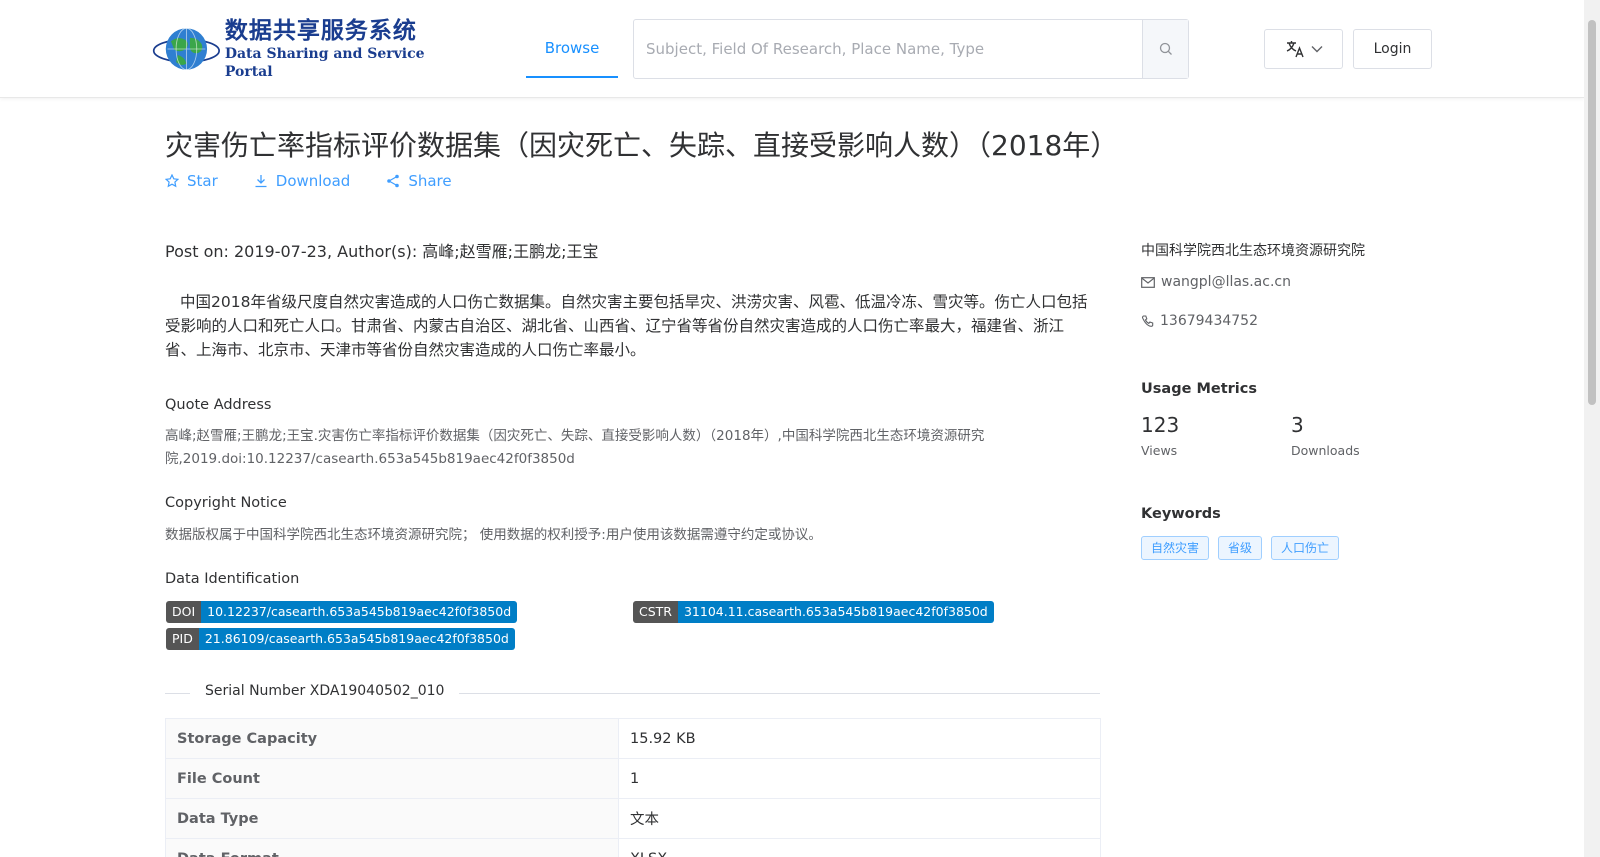  I want to click on contact-email: wangpl@llas.ac.cn, so click(1216, 282).